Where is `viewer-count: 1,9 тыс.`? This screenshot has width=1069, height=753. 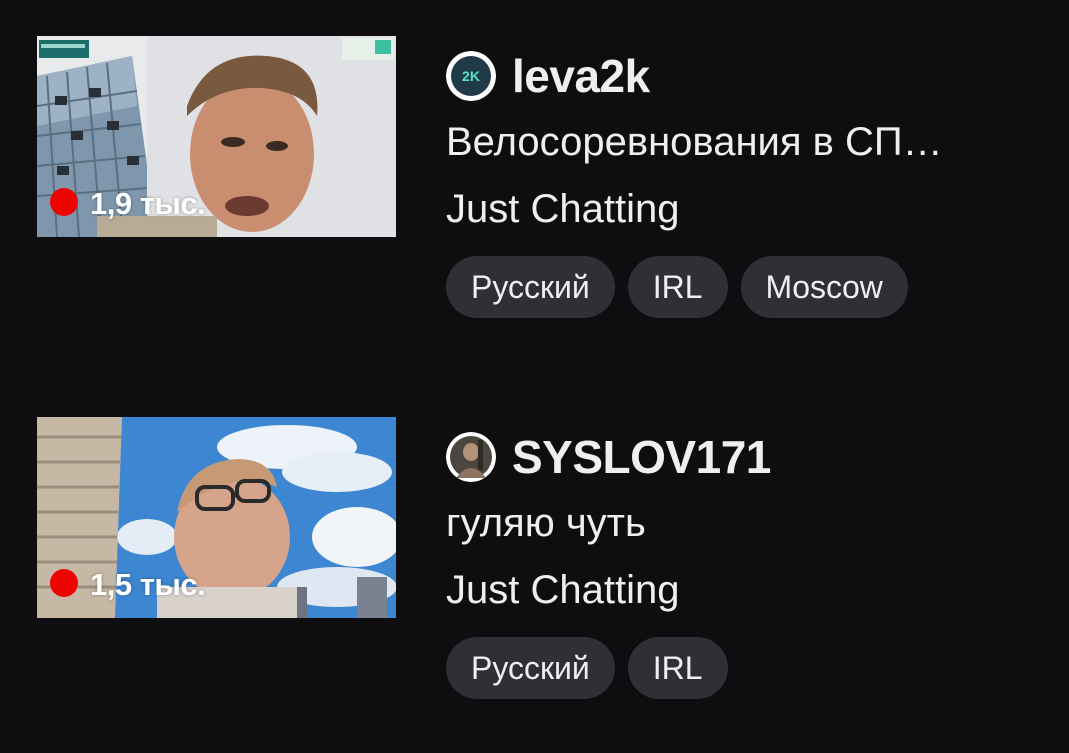
viewer-count: 1,9 тыс. is located at coordinates (148, 203).